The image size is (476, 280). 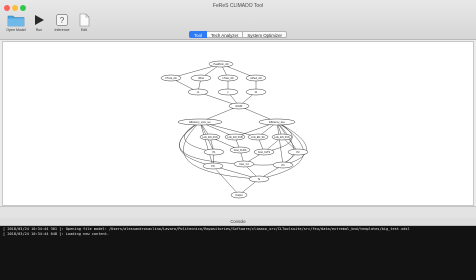 I want to click on graph-node: CTrust_d1t, so click(x=171, y=78).